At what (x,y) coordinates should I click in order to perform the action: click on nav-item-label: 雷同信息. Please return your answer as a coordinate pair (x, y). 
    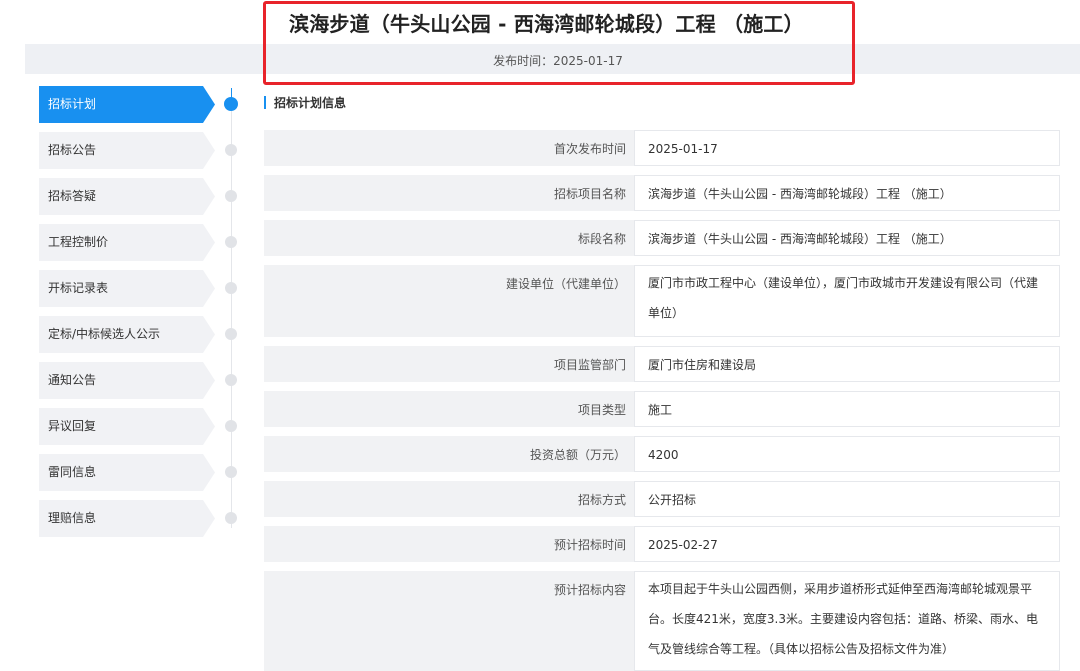
    Looking at the image, I should click on (72, 472).